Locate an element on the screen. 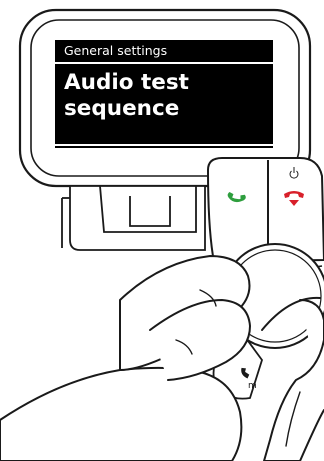 The image size is (324, 461). hangup-button is located at coordinates (296, 209).